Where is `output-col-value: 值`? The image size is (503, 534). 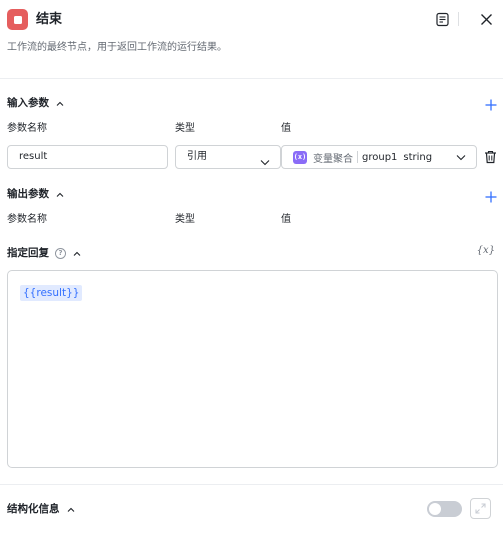
output-col-value: 值 is located at coordinates (286, 219).